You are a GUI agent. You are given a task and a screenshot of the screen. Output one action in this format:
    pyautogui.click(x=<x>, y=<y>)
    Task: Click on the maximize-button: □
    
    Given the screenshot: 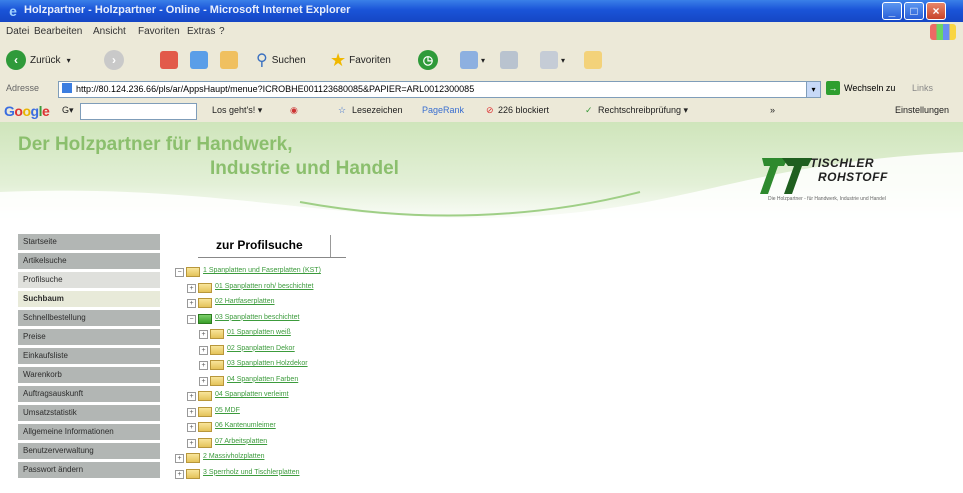 What is the action you would take?
    pyautogui.click(x=914, y=11)
    